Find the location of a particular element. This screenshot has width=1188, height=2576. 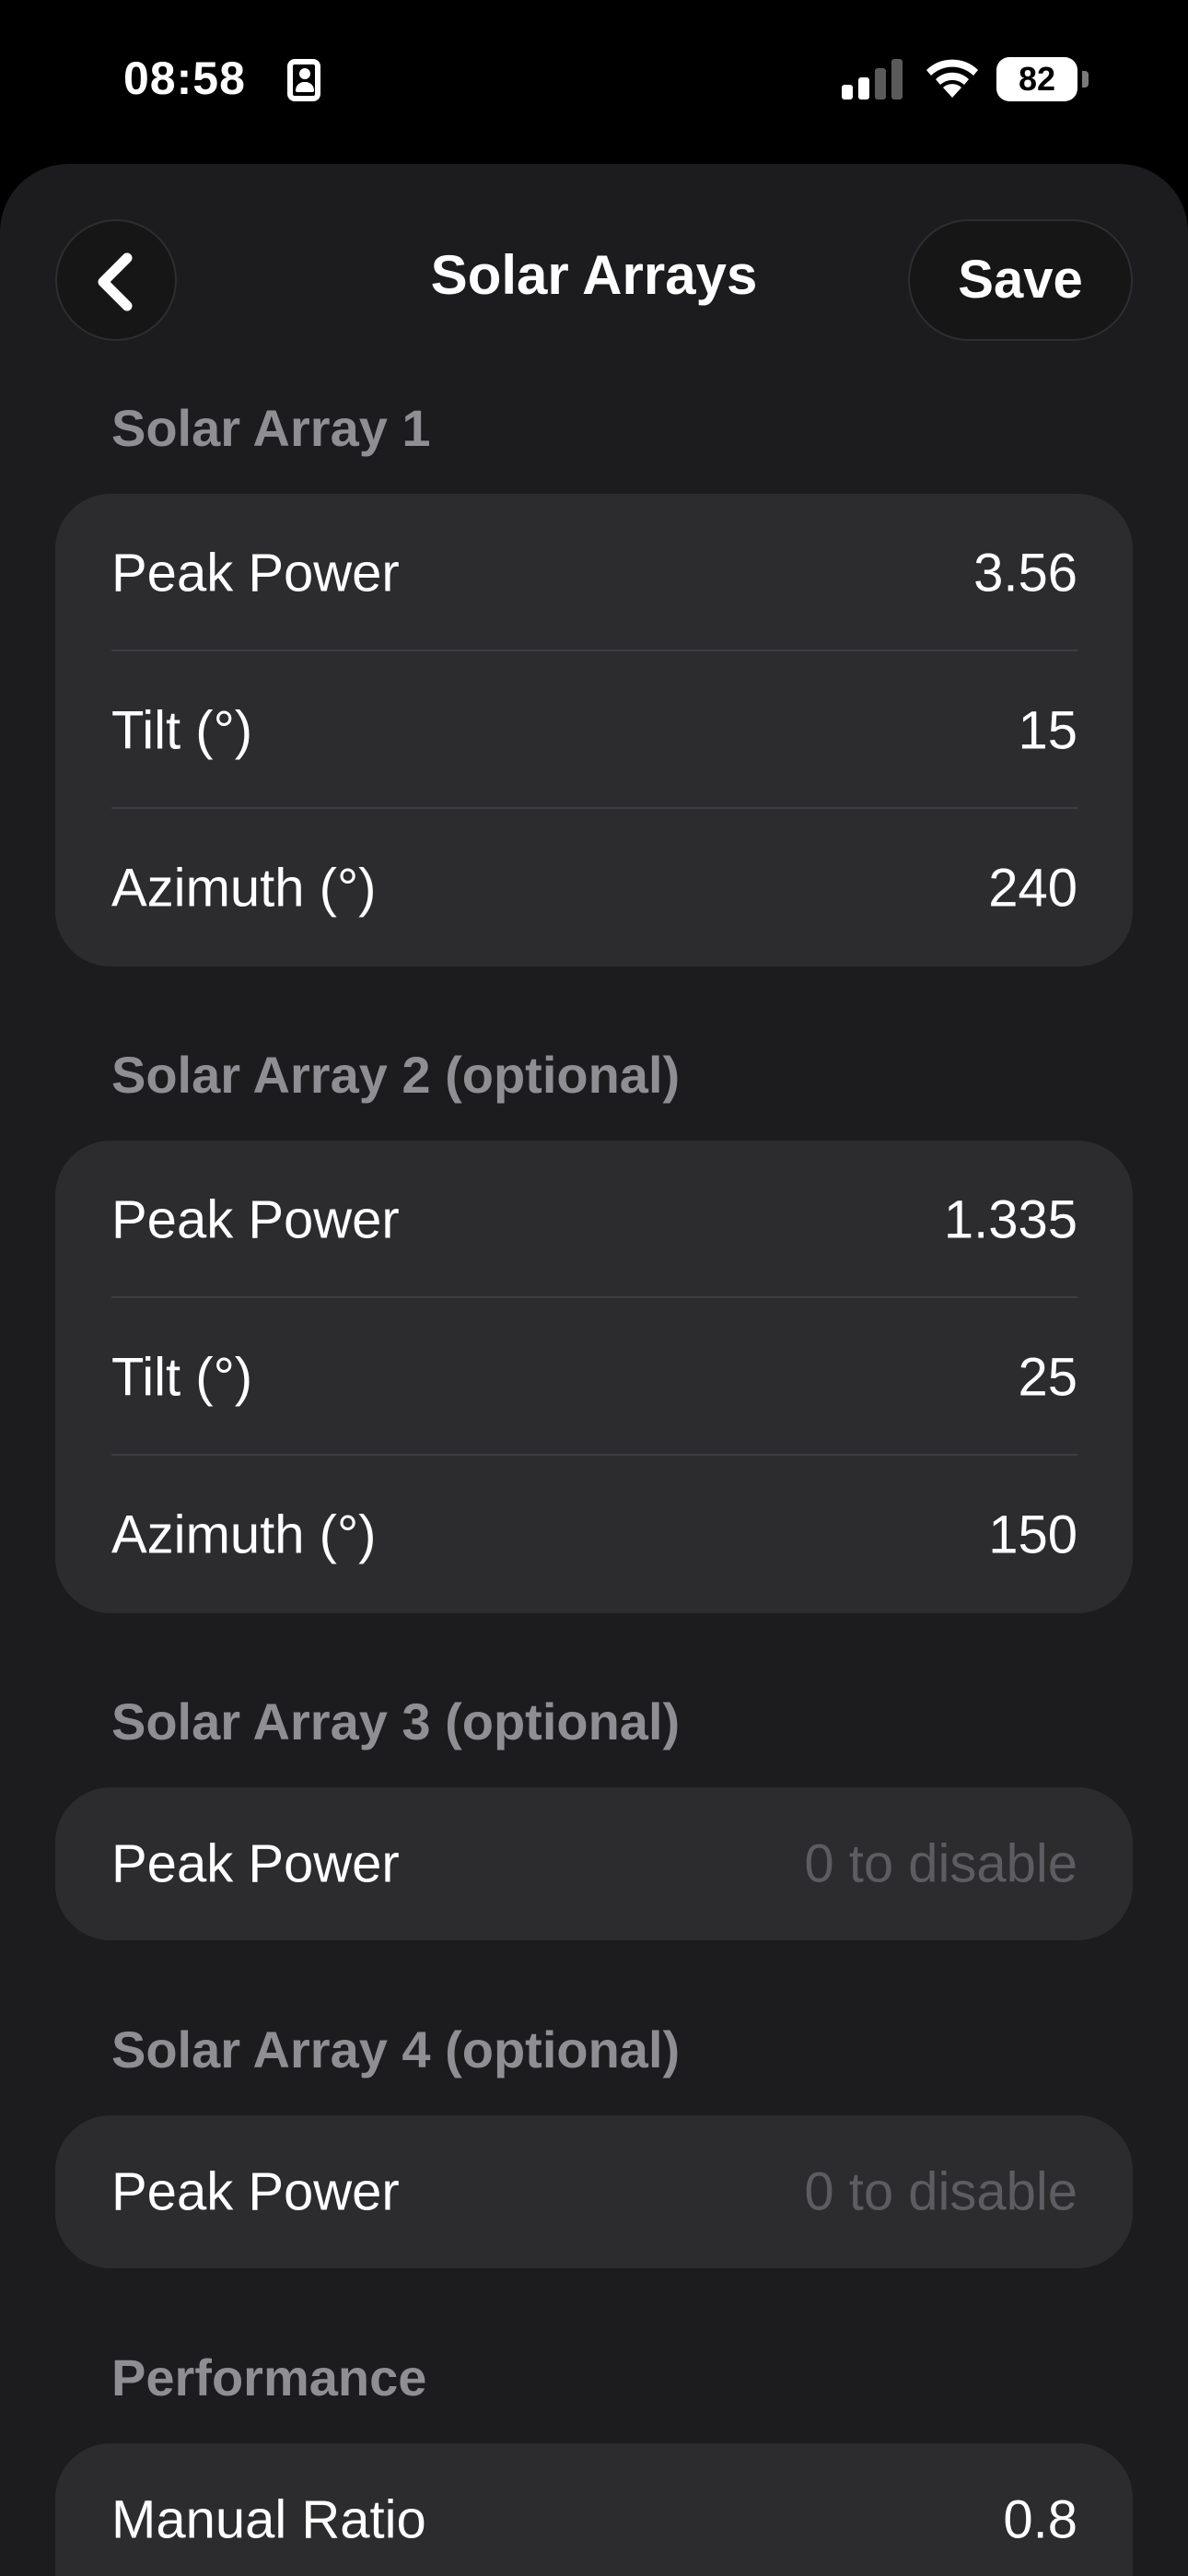

row-manual-ratio: Manual Ratio 0.8 is located at coordinates (594, 2509).